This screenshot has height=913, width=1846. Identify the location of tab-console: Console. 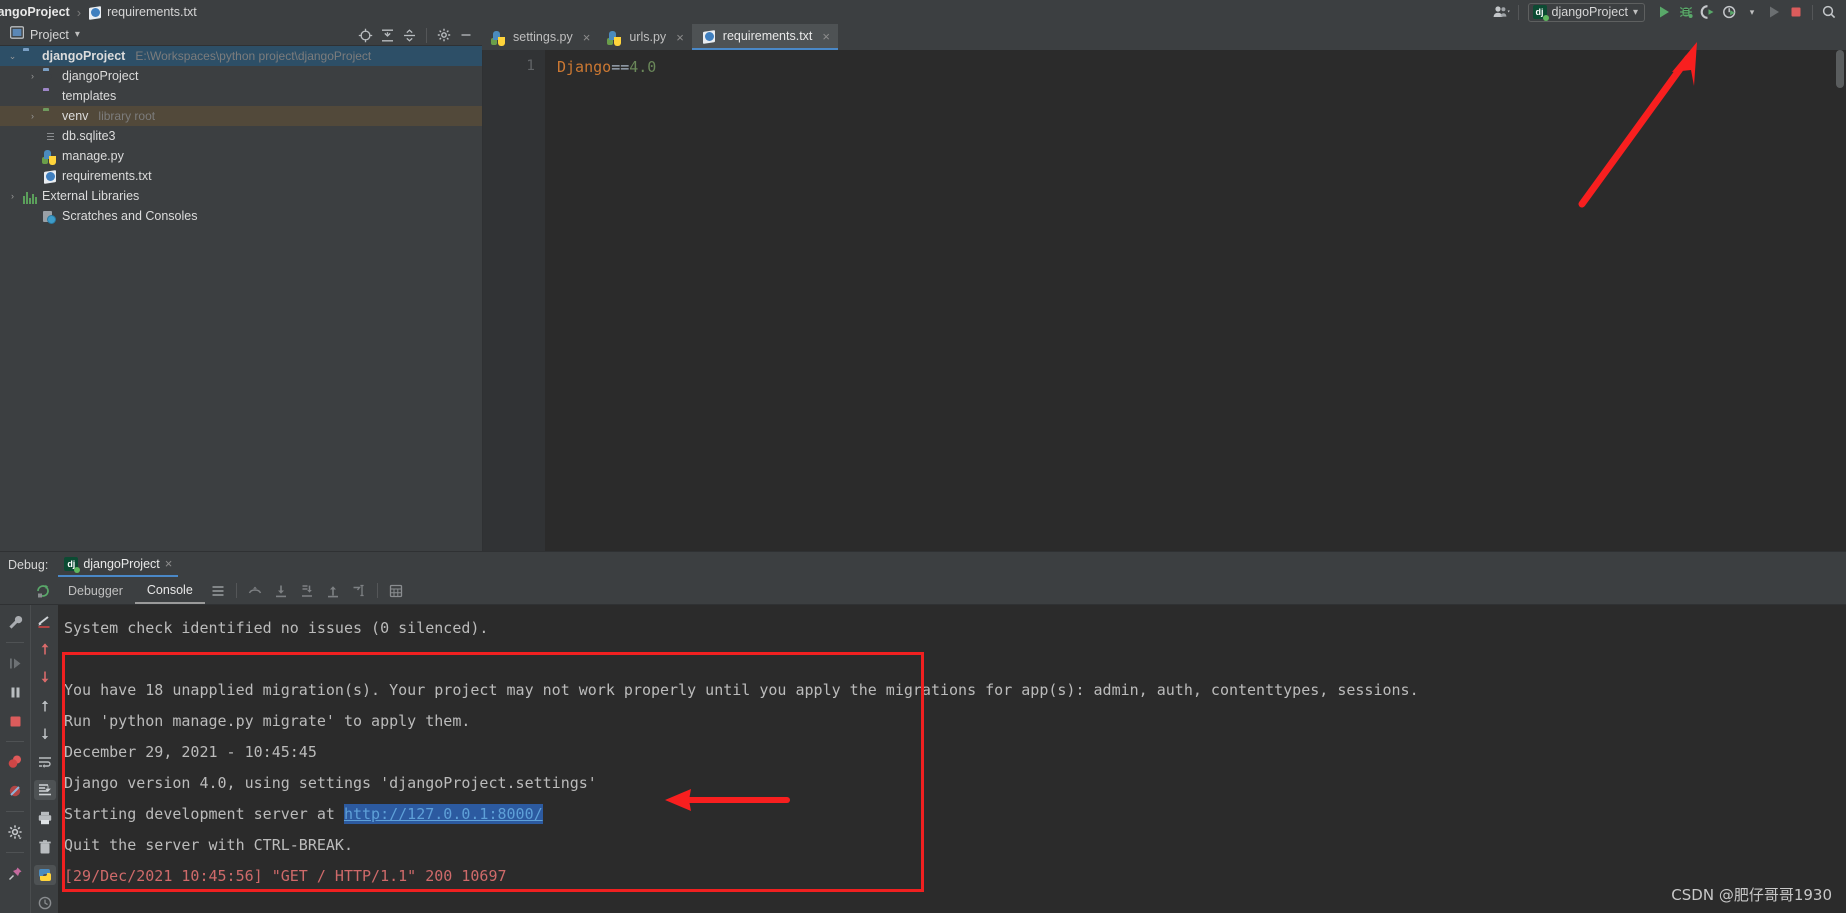
(169, 591).